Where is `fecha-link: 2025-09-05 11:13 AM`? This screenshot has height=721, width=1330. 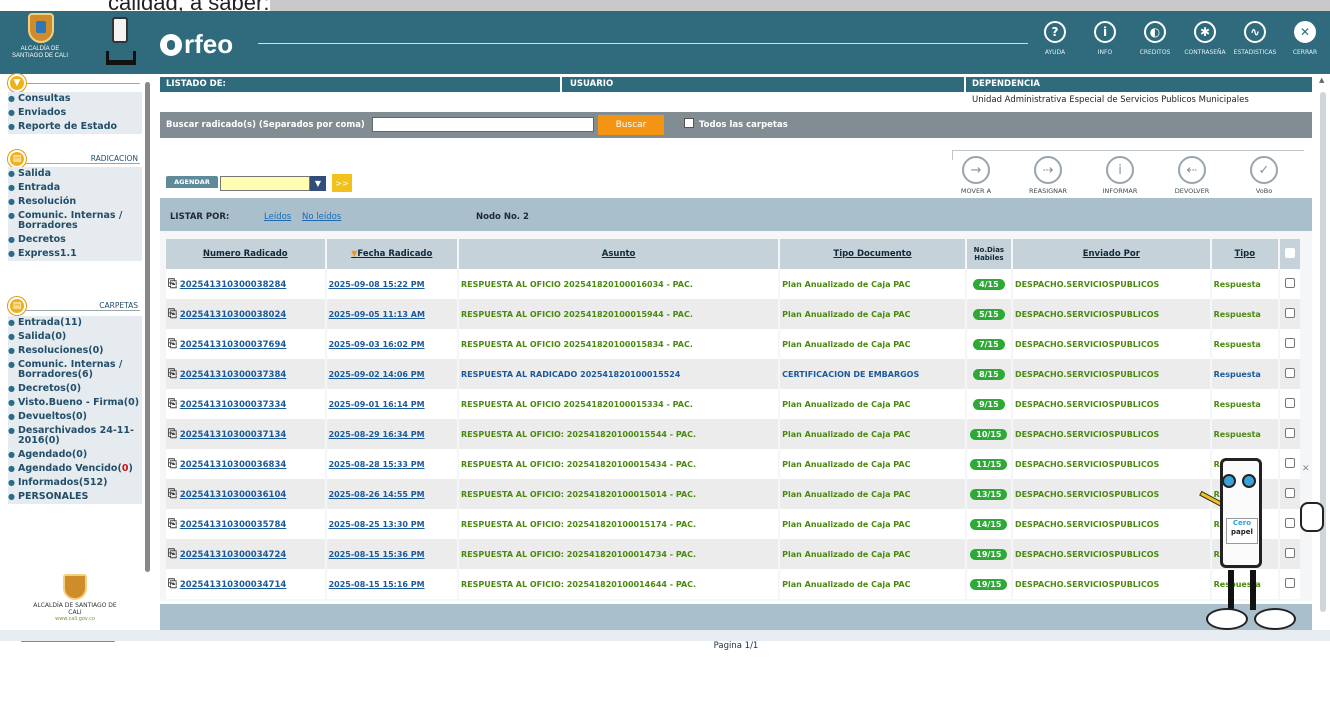
fecha-link: 2025-09-05 11:13 AM is located at coordinates (392, 314).